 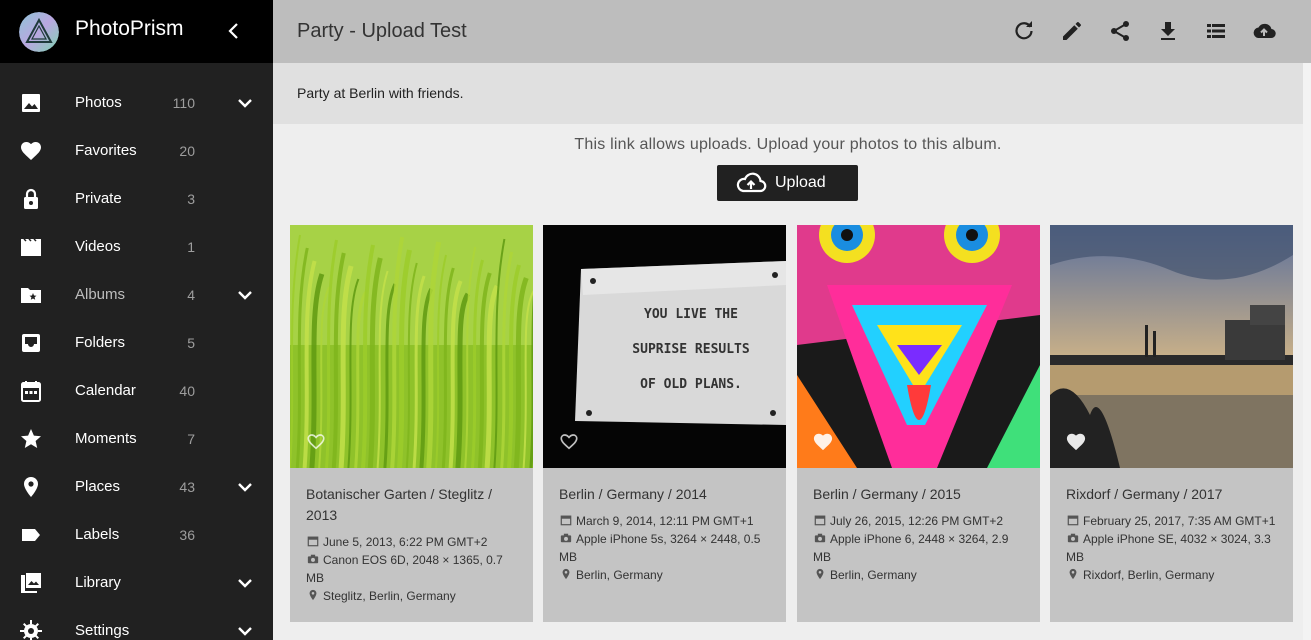 I want to click on sidebar-item-labels: Labels 36, so click(x=136, y=535).